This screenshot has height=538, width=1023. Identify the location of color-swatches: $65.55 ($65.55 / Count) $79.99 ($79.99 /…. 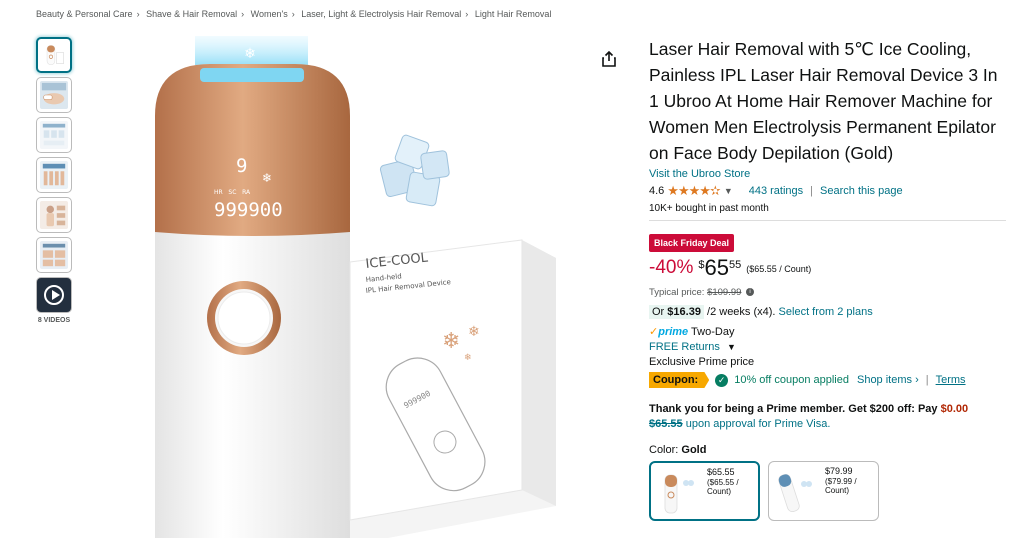
(829, 491).